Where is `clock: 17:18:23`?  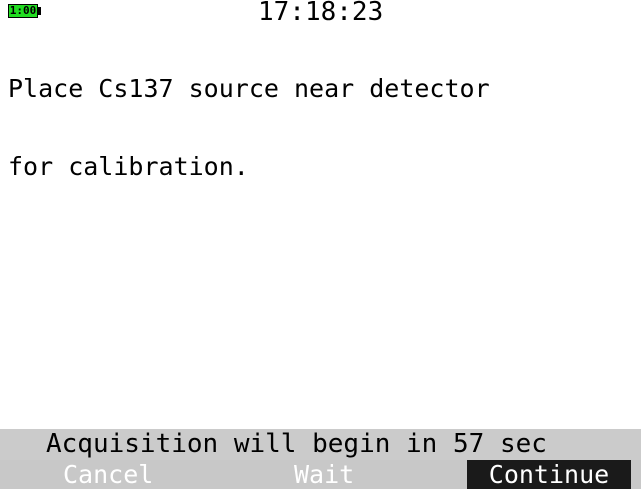 clock: 17:18:23 is located at coordinates (321, 13).